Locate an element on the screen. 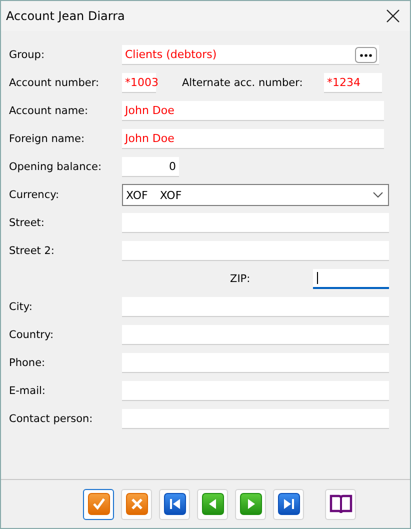 The width and height of the screenshot is (411, 529). last-record-button is located at coordinates (288, 504).